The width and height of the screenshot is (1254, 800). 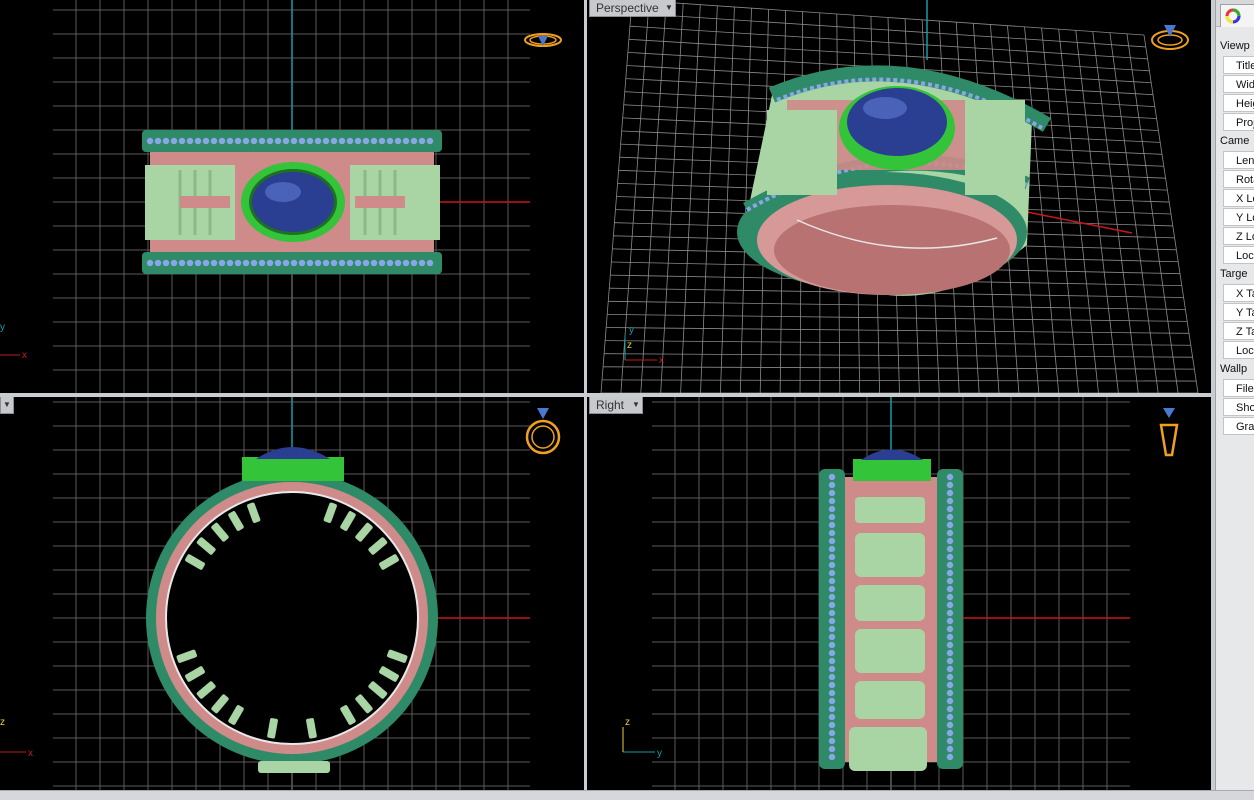 What do you see at coordinates (1238, 84) in the screenshot?
I see `panel-property-row: Wid` at bounding box center [1238, 84].